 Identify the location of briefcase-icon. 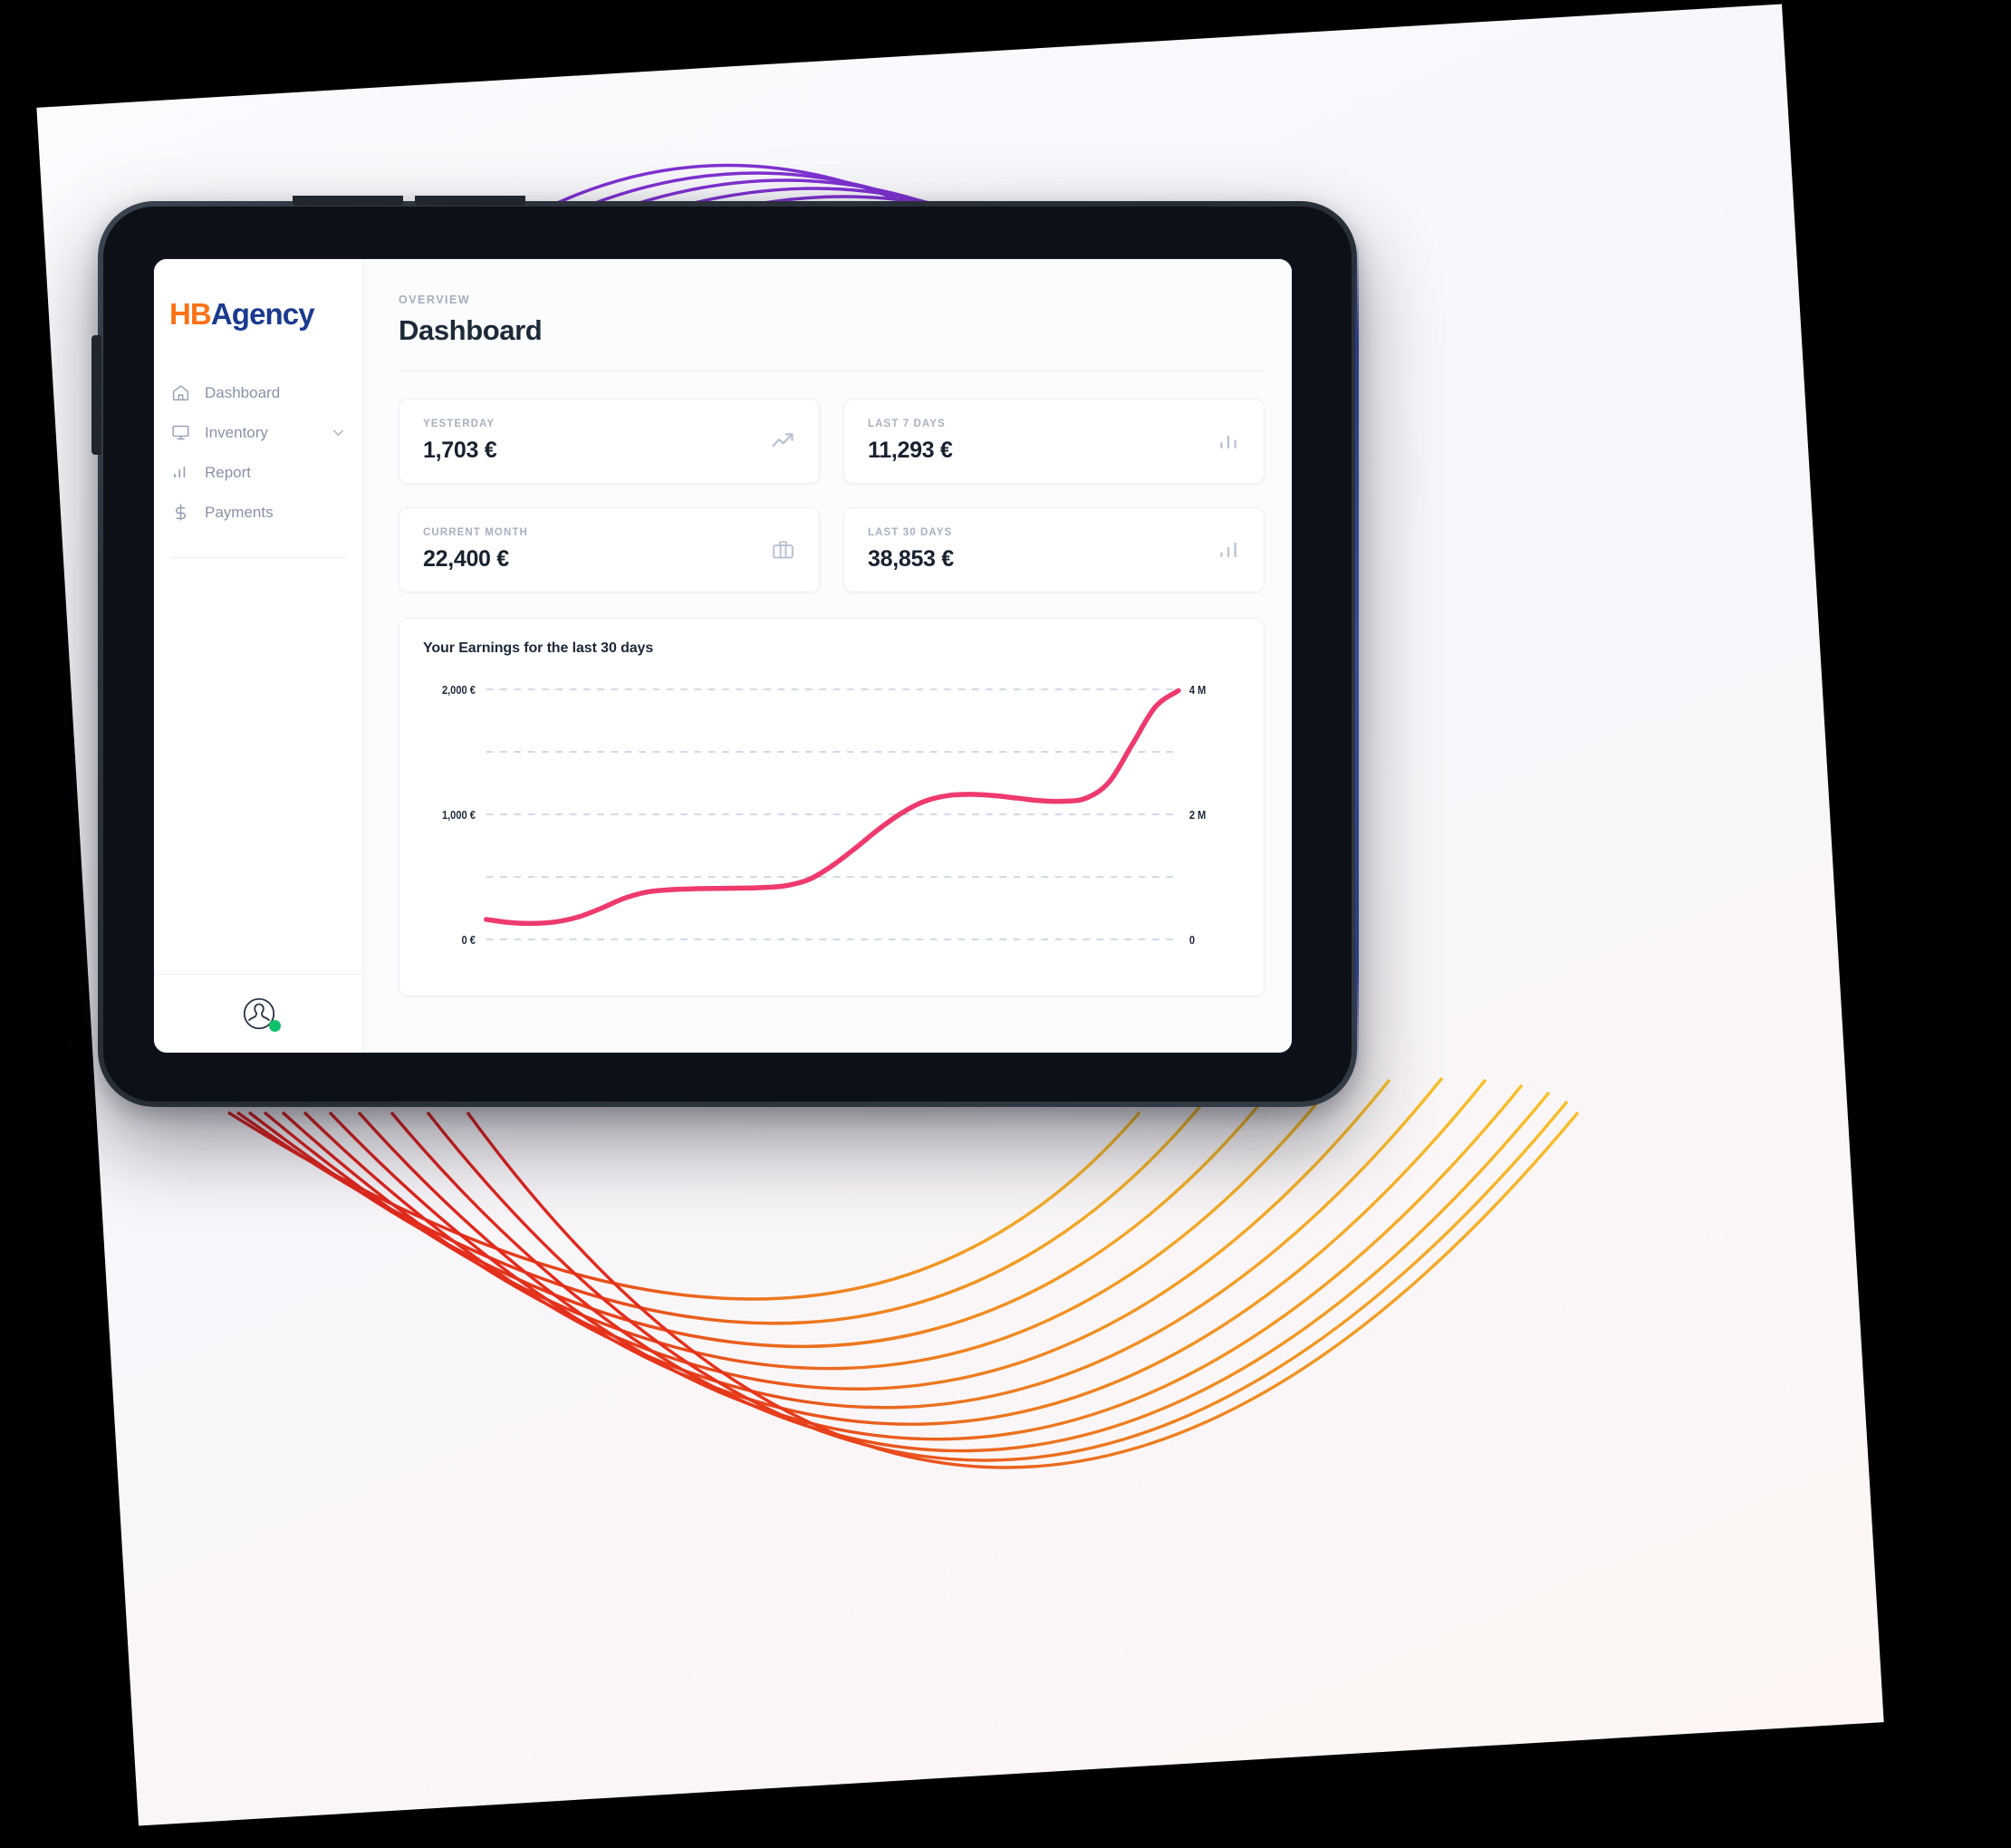
(783, 550).